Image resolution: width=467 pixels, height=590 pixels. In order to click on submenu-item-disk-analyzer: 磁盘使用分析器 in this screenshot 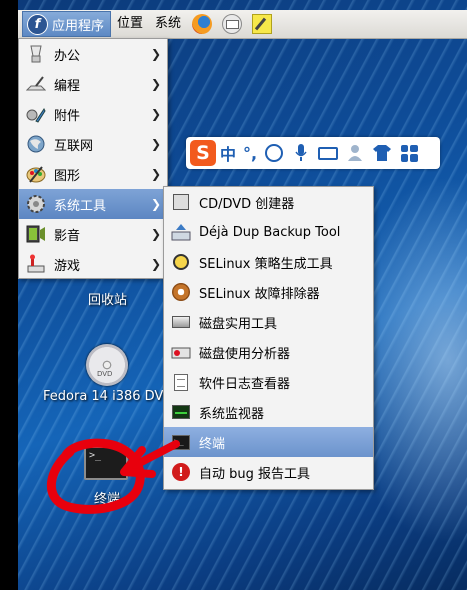, I will do `click(268, 352)`.